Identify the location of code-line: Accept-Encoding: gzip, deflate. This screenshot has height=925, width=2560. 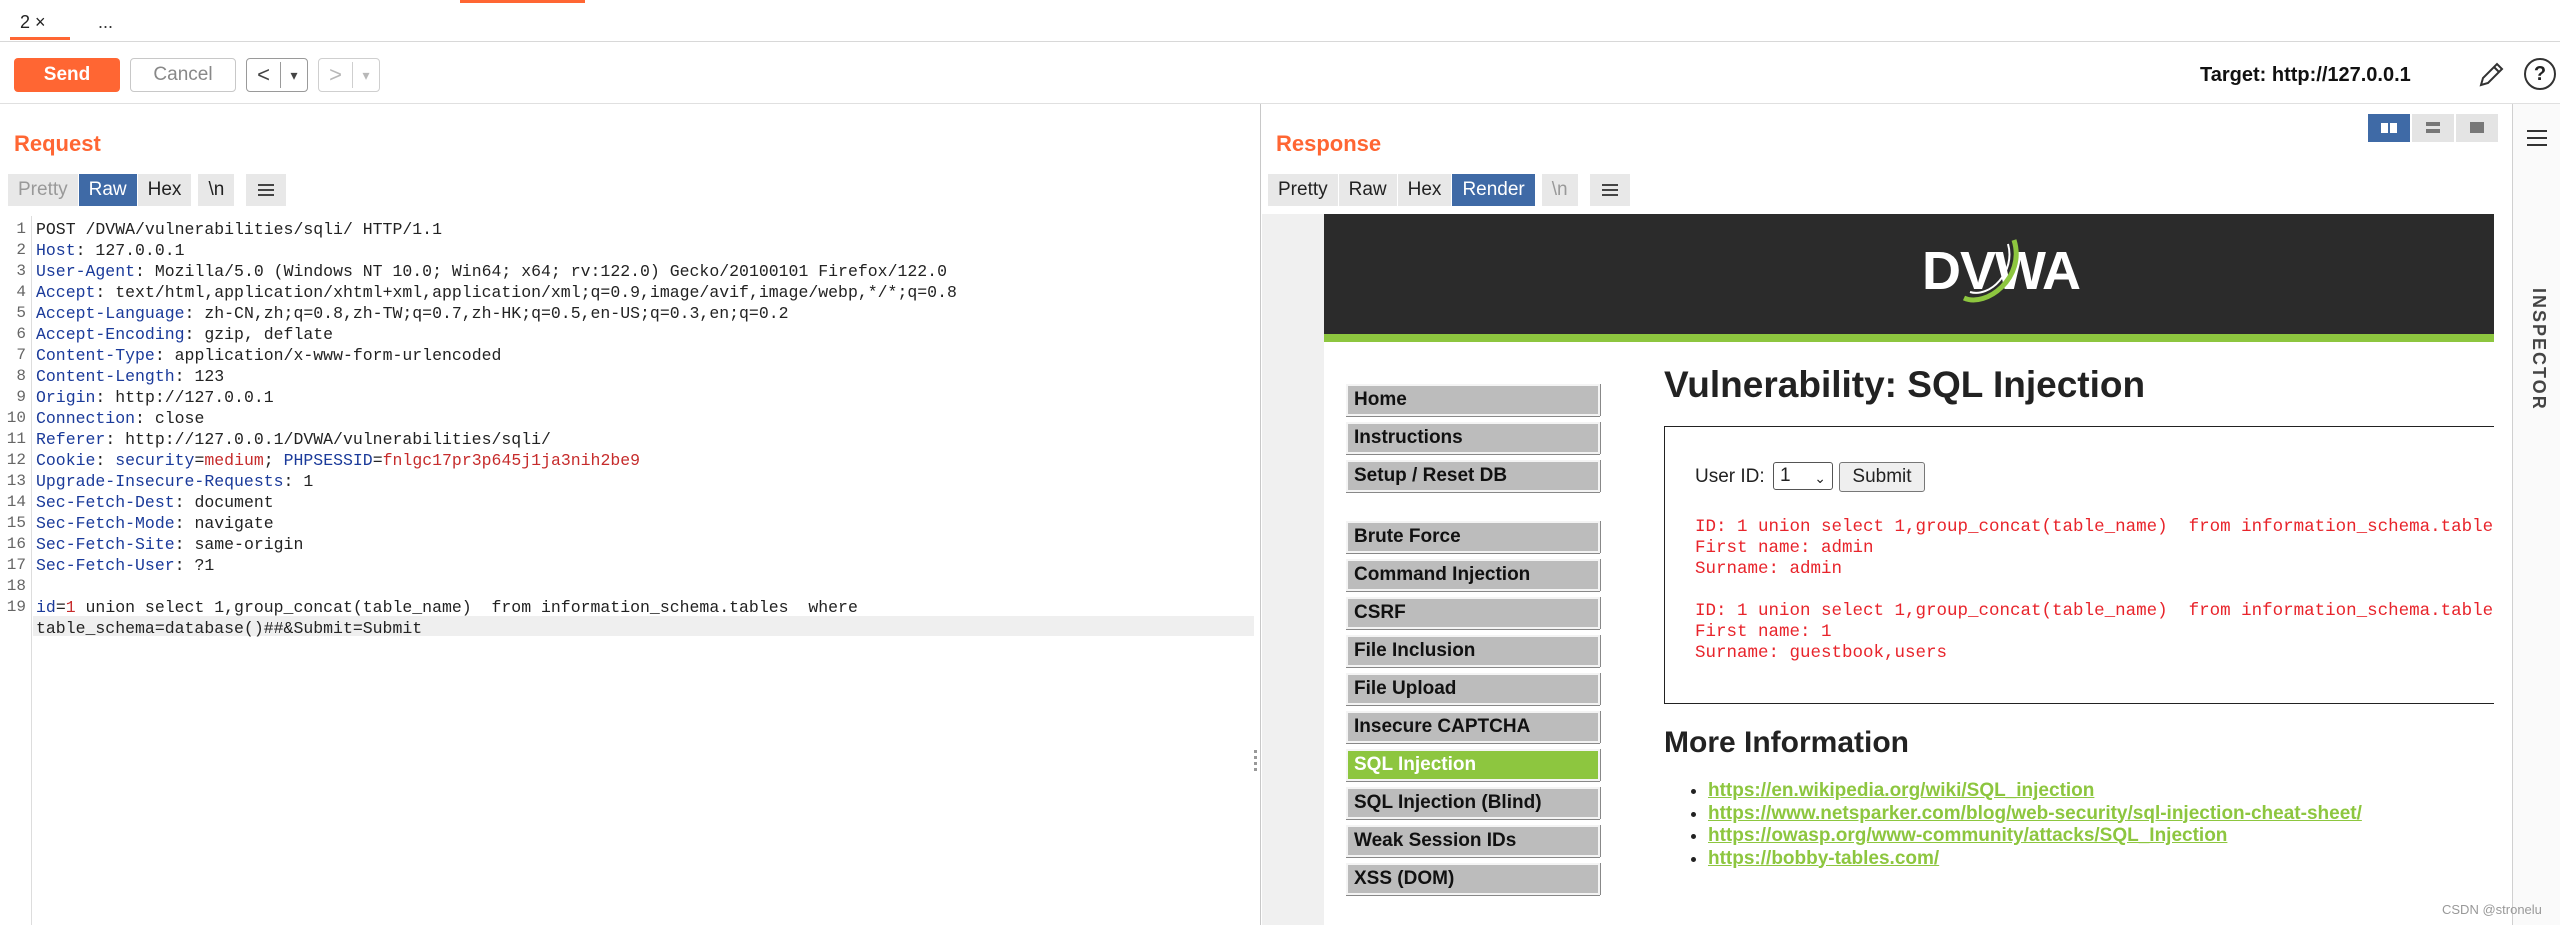
(184, 334).